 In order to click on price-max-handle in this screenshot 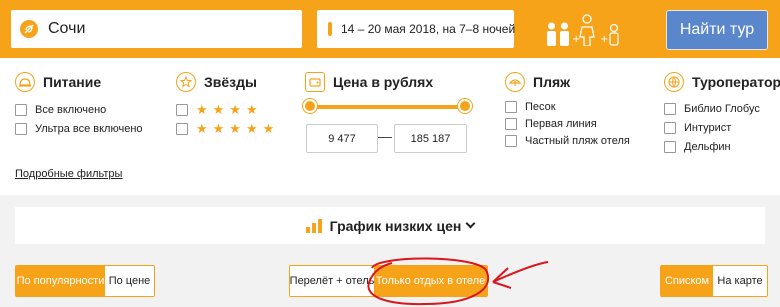, I will do `click(465, 106)`.